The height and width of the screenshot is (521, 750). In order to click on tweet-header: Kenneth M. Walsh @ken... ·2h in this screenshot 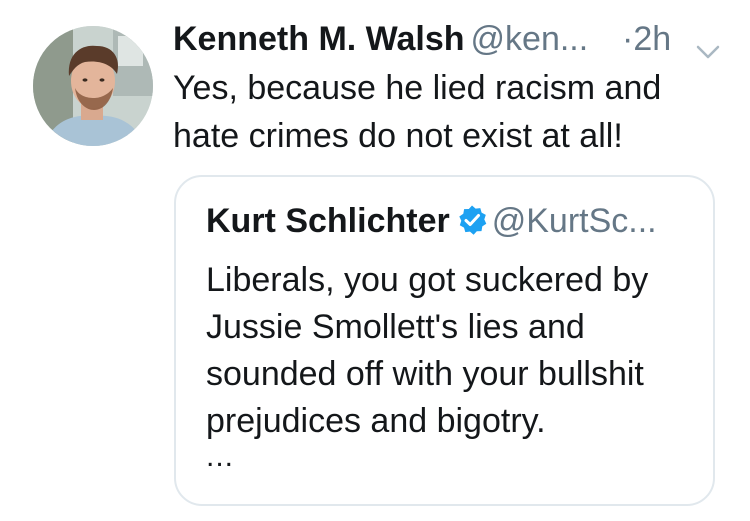, I will do `click(453, 39)`.